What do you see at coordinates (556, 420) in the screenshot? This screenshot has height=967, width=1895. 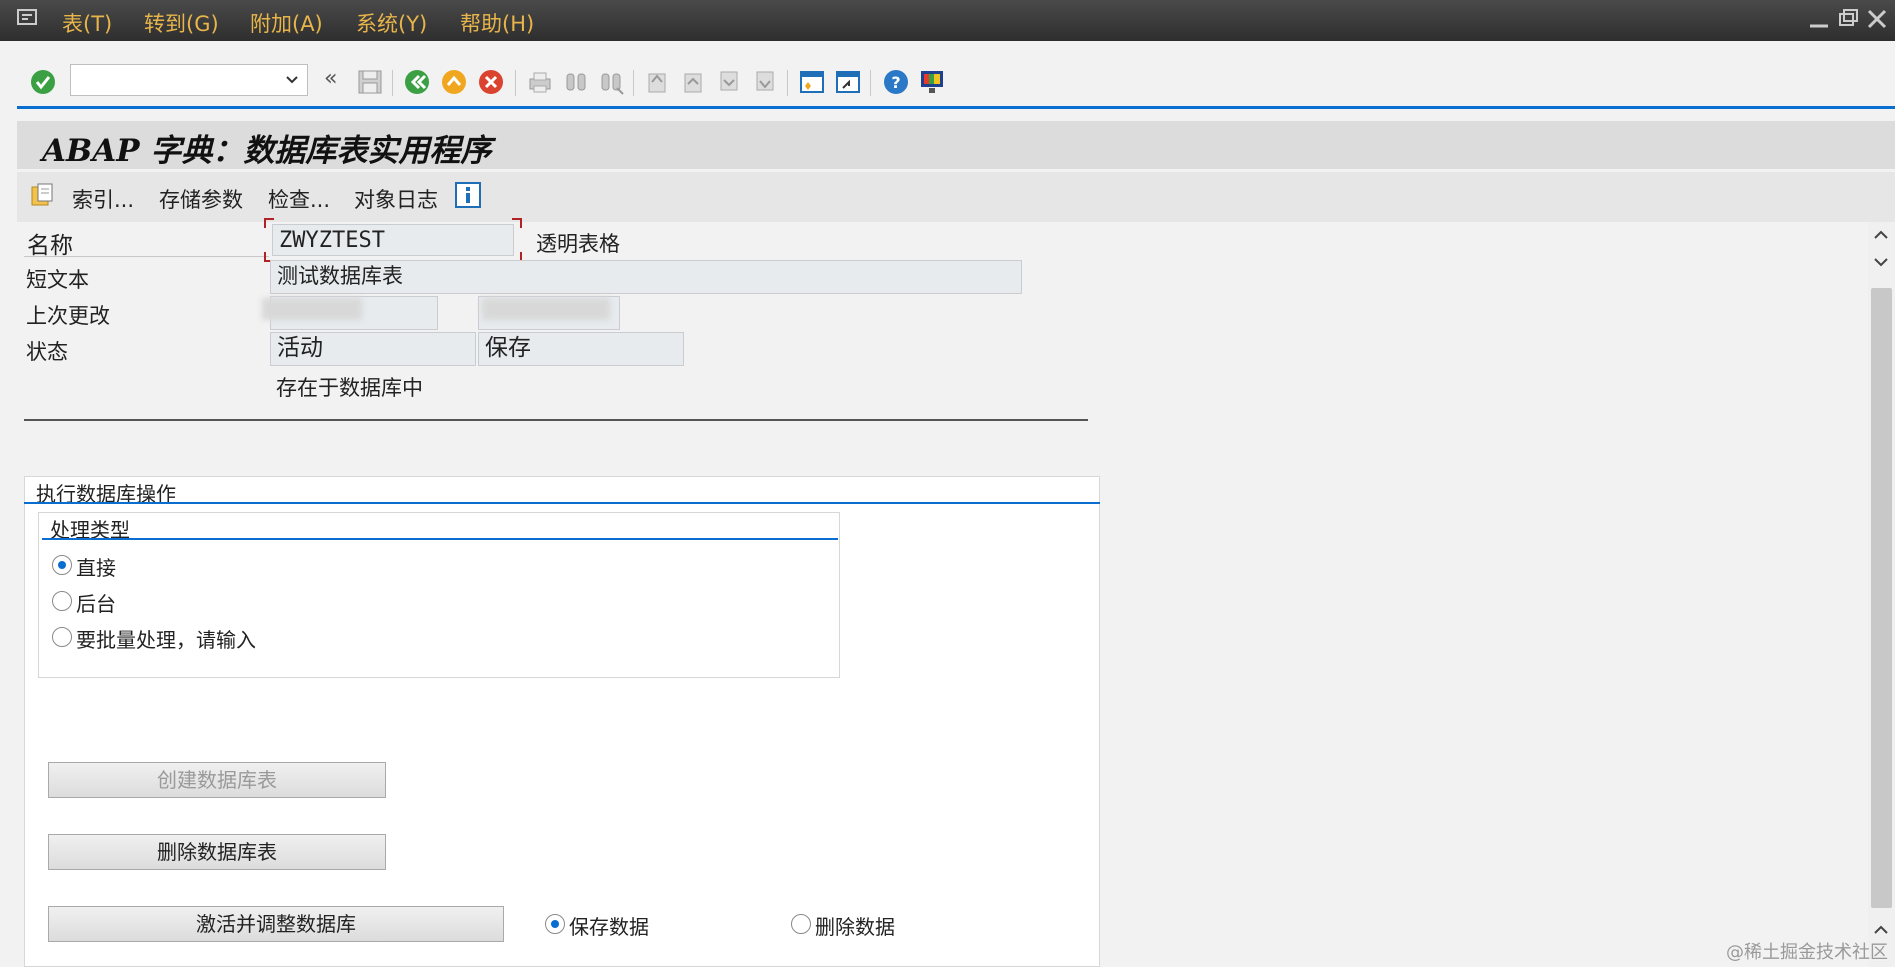 I see `section-divider` at bounding box center [556, 420].